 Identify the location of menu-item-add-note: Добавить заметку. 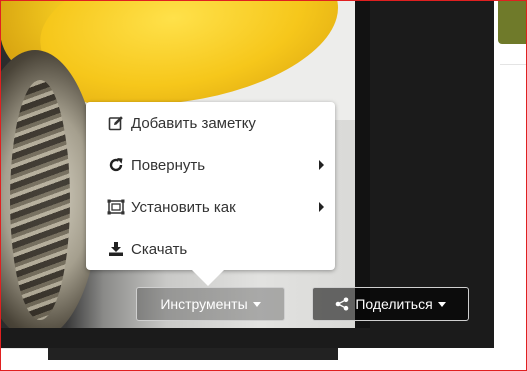
(210, 123).